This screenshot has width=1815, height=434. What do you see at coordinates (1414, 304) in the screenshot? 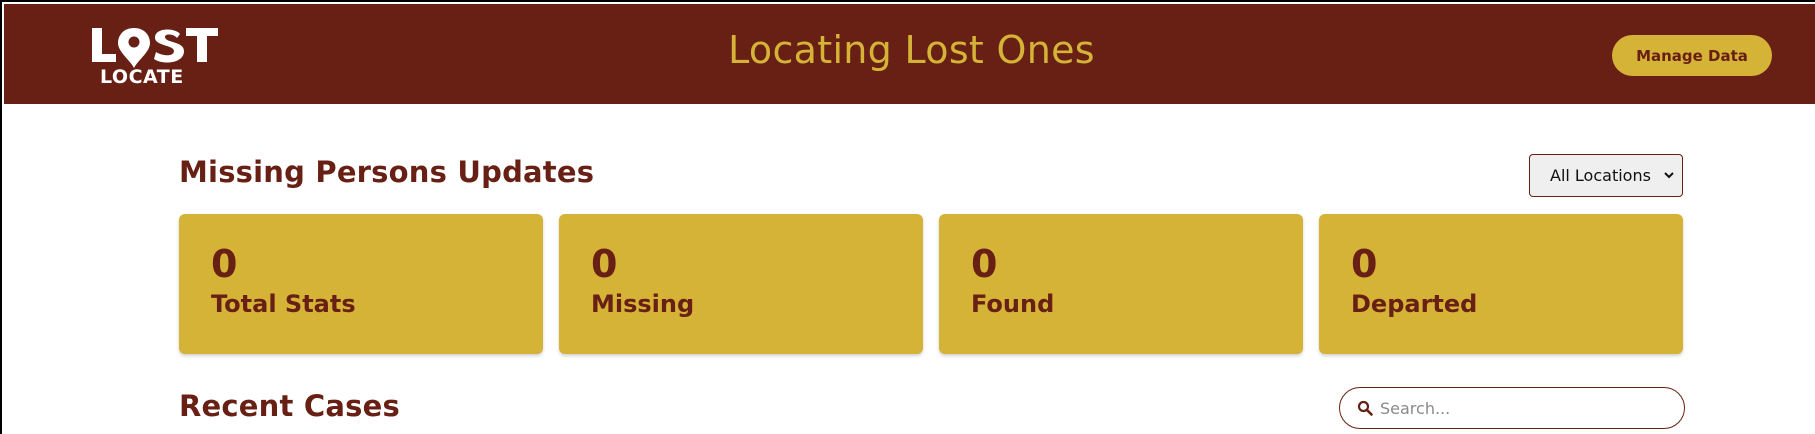
I see `stat-label: Departed` at bounding box center [1414, 304].